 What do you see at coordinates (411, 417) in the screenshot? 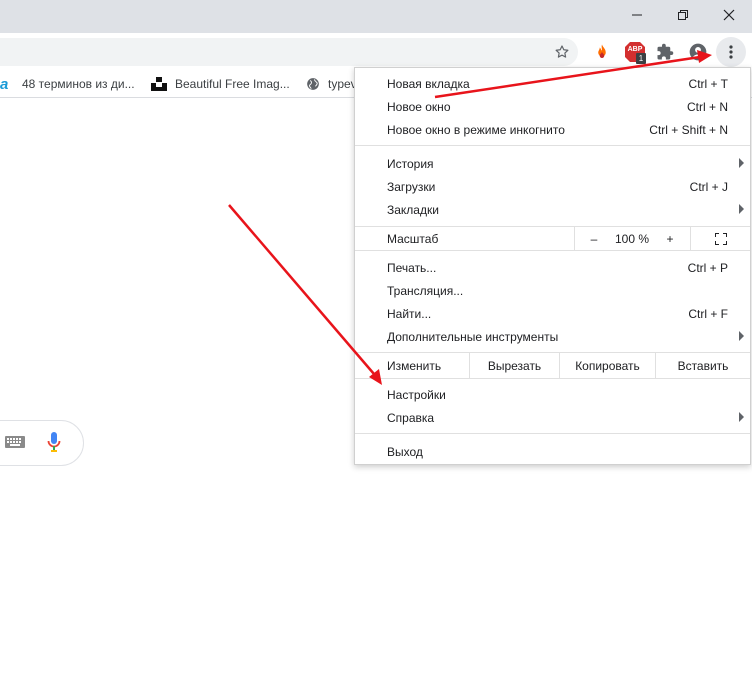
I see `menu-item-label: Справка` at bounding box center [411, 417].